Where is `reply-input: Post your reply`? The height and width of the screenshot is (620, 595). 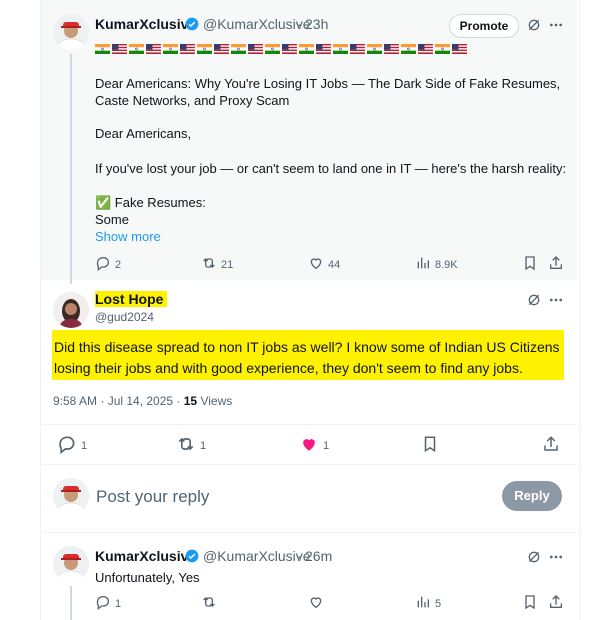 reply-input: Post your reply is located at coordinates (152, 497).